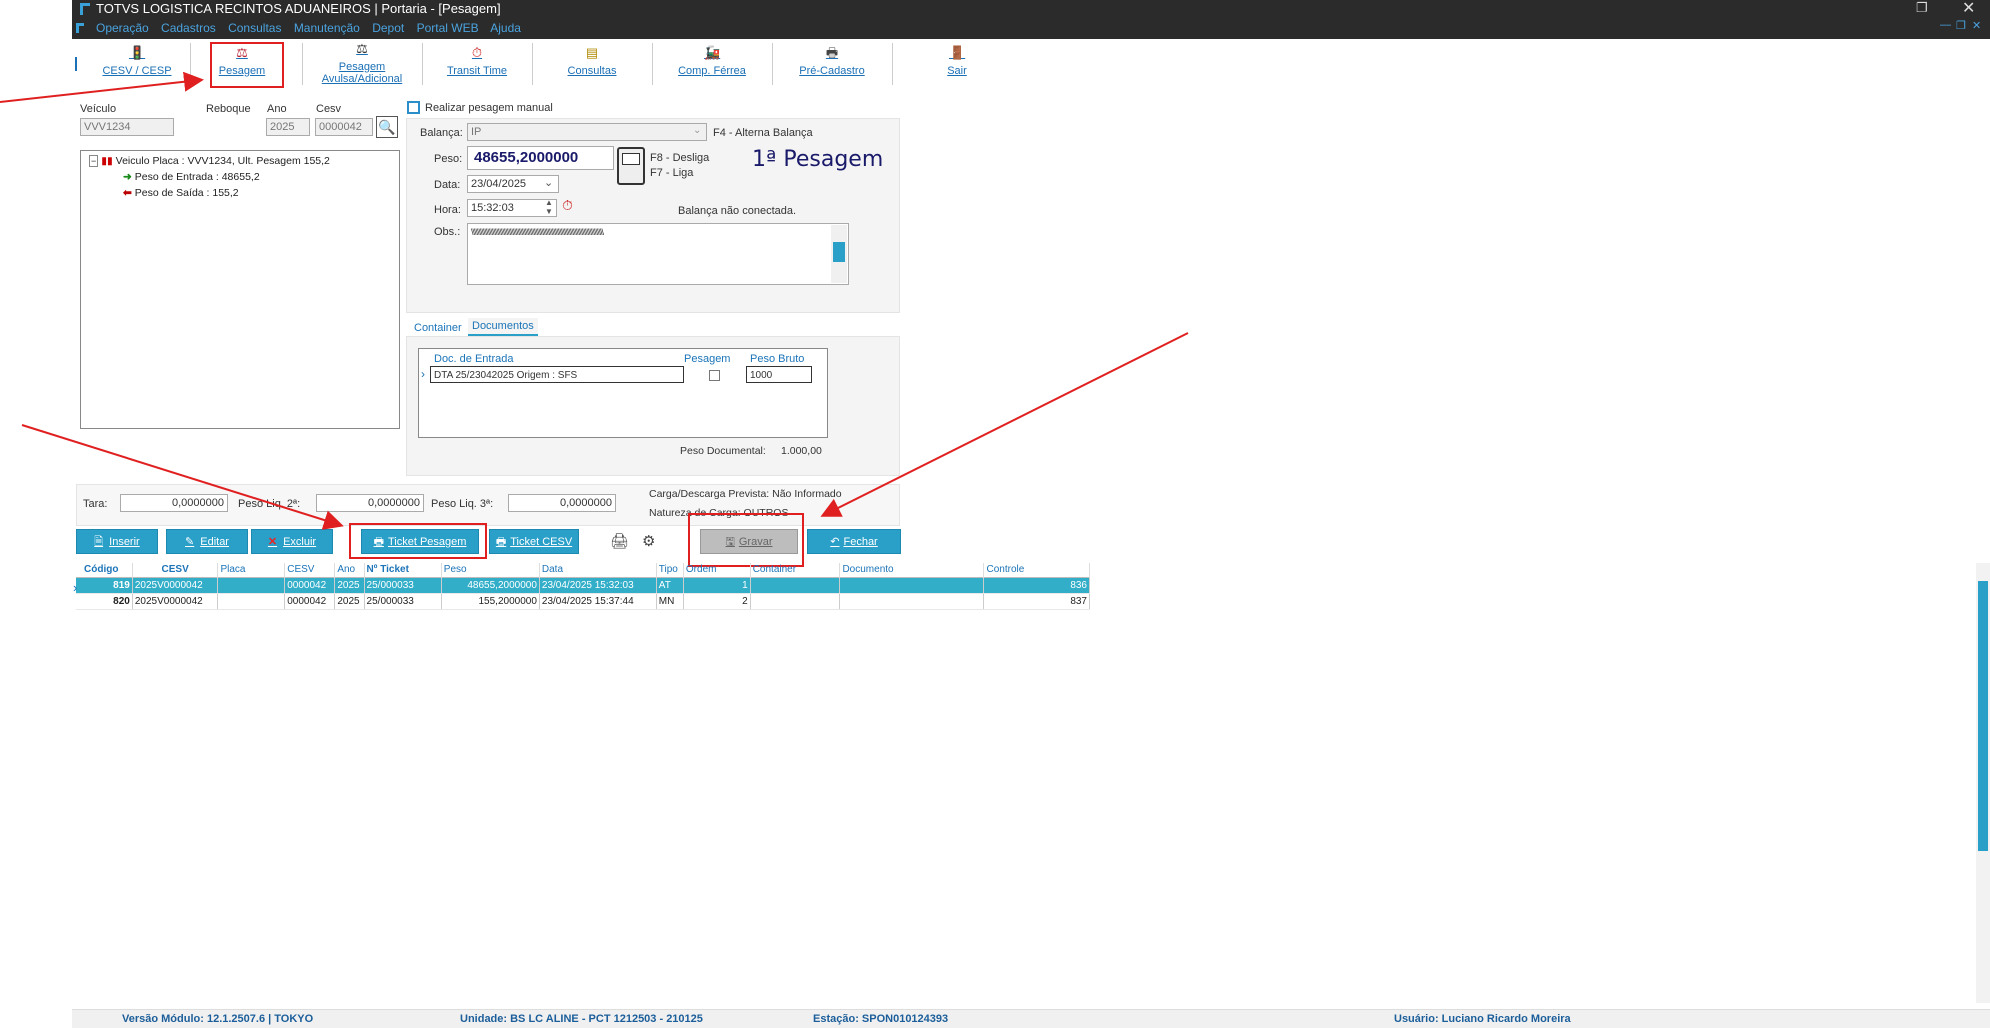 This screenshot has height=1028, width=1990. I want to click on comp-ferrea-button: 🚂 Comp. Férrea, so click(712, 61).